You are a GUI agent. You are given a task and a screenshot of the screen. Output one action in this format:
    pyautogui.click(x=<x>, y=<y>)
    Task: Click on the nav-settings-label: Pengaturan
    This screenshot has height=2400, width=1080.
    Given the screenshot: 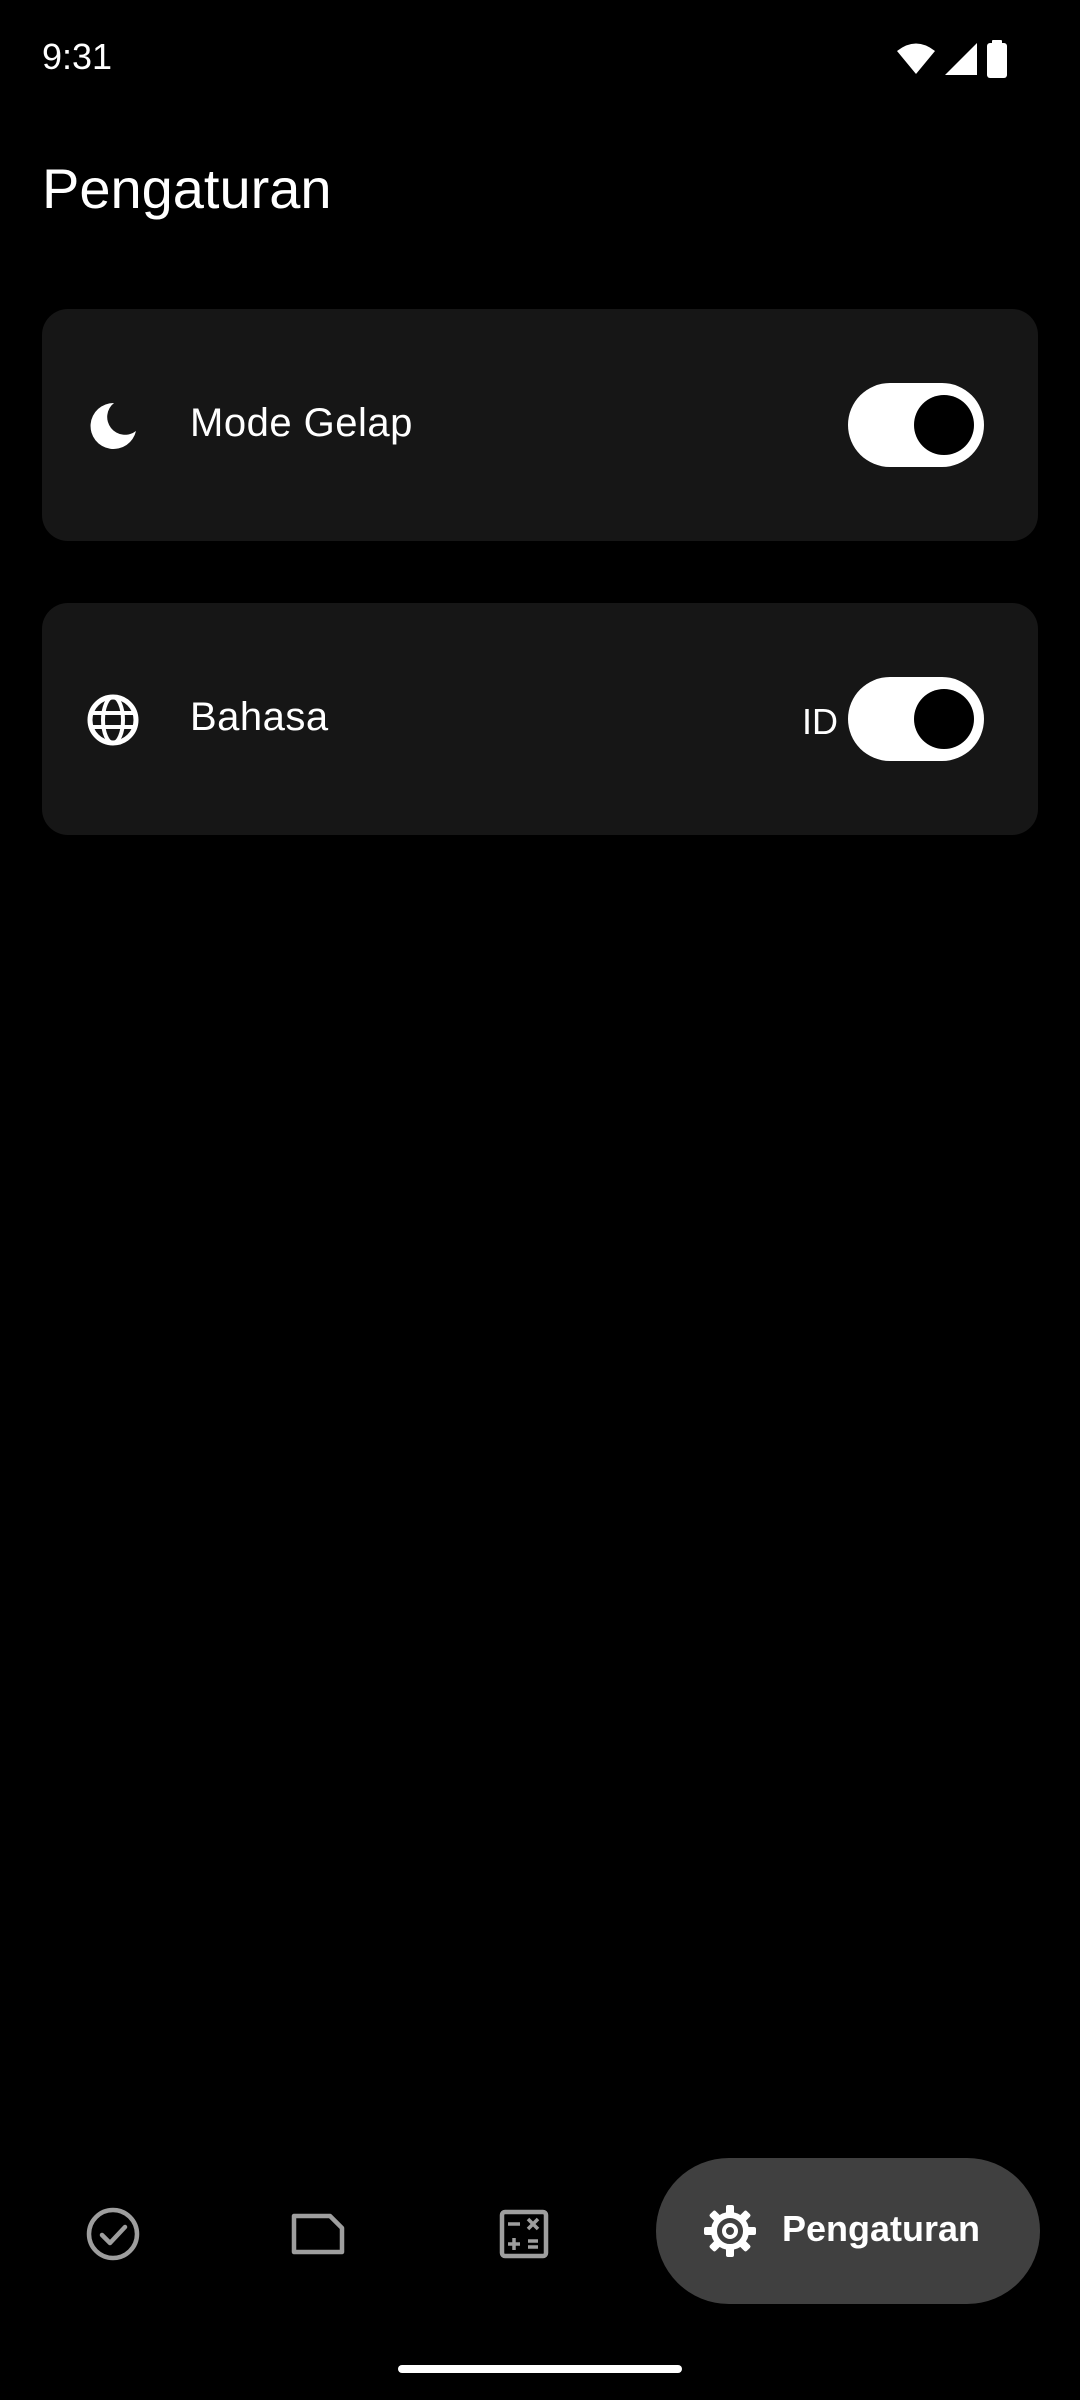 What is the action you would take?
    pyautogui.click(x=881, y=2228)
    